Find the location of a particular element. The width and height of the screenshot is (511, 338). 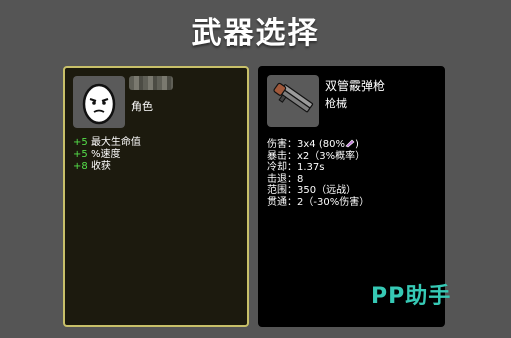

egg-character-icon is located at coordinates (99, 104).